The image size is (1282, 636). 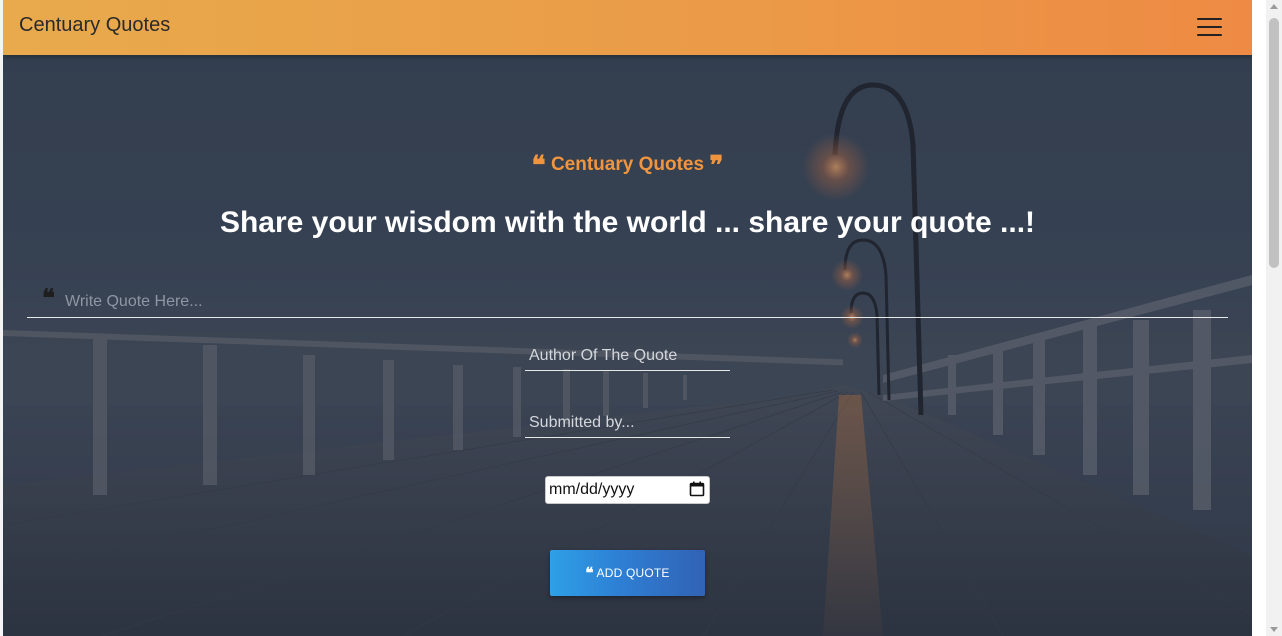 I want to click on section-title: ❝ Centuary Quotes ❞, so click(x=627, y=166).